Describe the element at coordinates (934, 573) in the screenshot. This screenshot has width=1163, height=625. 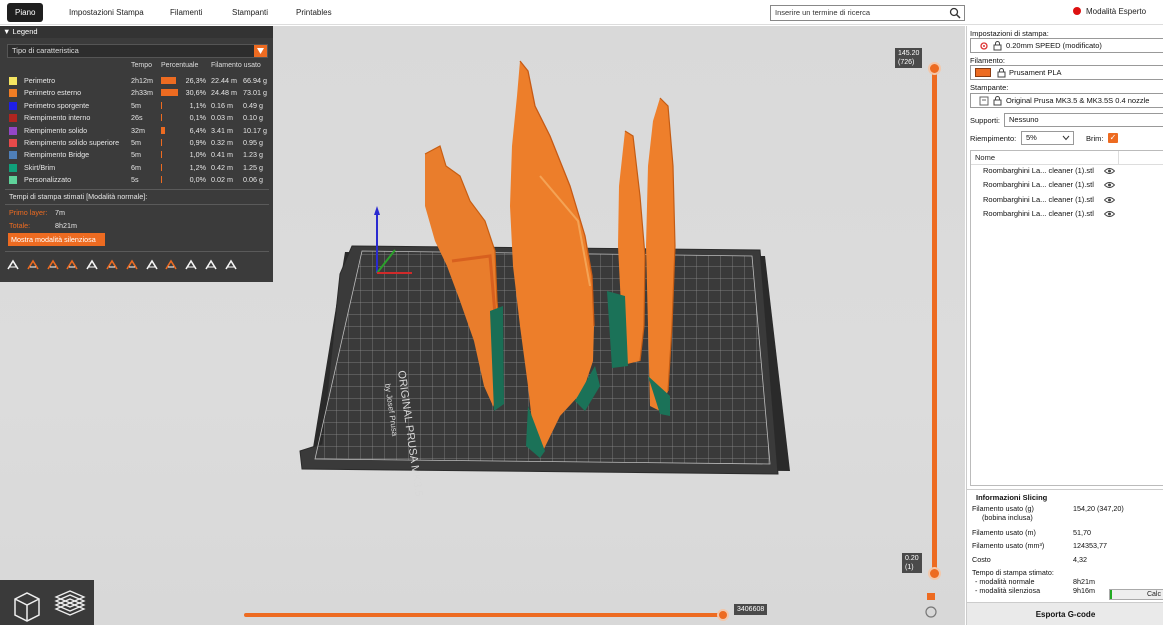
I see `layer-slider-bottom-handle` at that location.